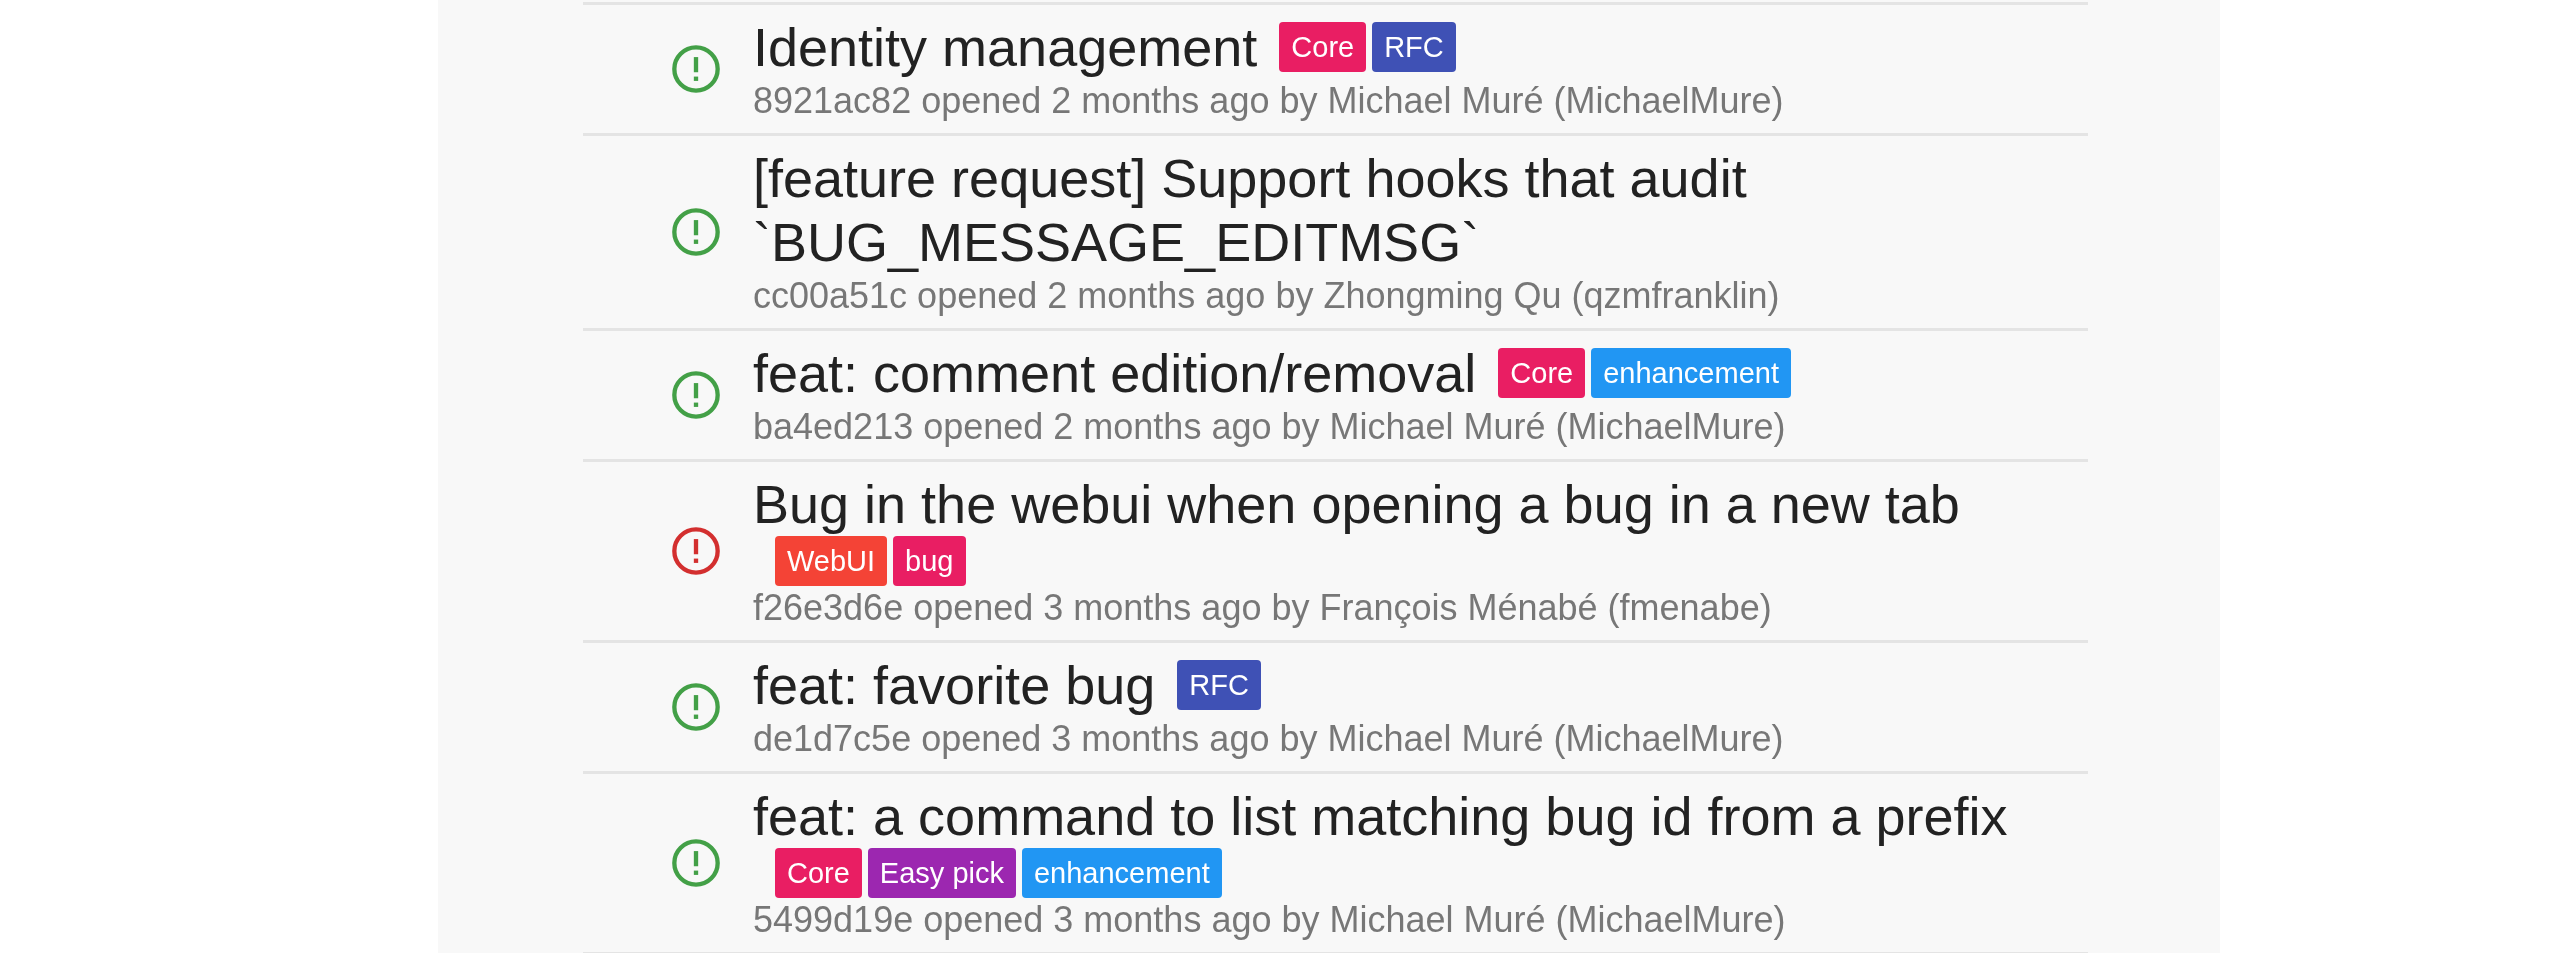 The height and width of the screenshot is (953, 2573). I want to click on issue-title: feat: favorite bug, so click(954, 685).